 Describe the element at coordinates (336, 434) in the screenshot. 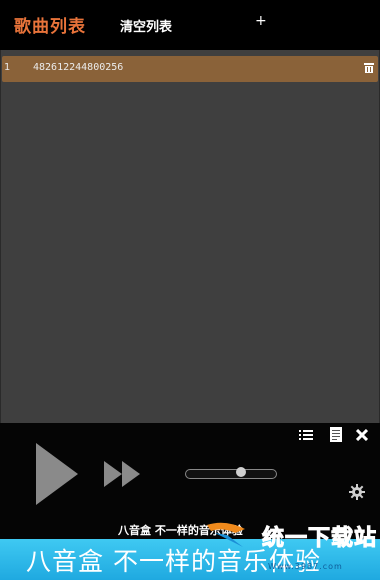

I see `lyrics-icon` at that location.